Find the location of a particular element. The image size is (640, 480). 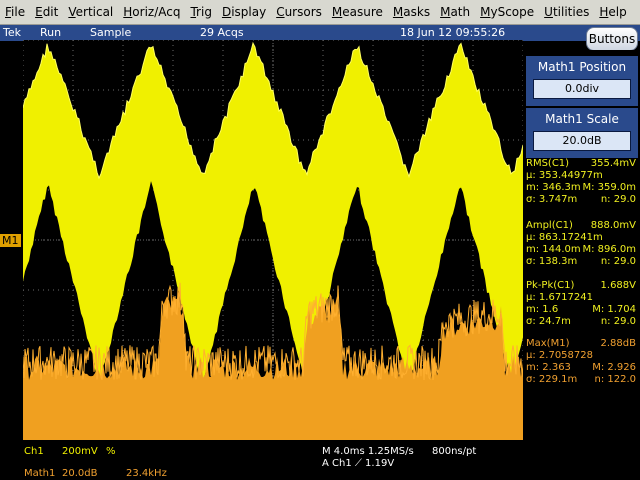

menu-measure: Measure is located at coordinates (357, 12).